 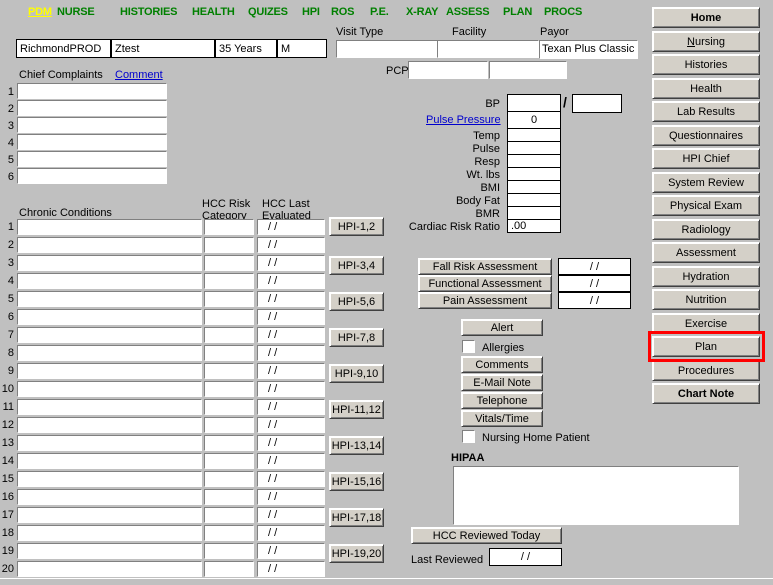 I want to click on bp-diastolic-input, so click(x=597, y=103).